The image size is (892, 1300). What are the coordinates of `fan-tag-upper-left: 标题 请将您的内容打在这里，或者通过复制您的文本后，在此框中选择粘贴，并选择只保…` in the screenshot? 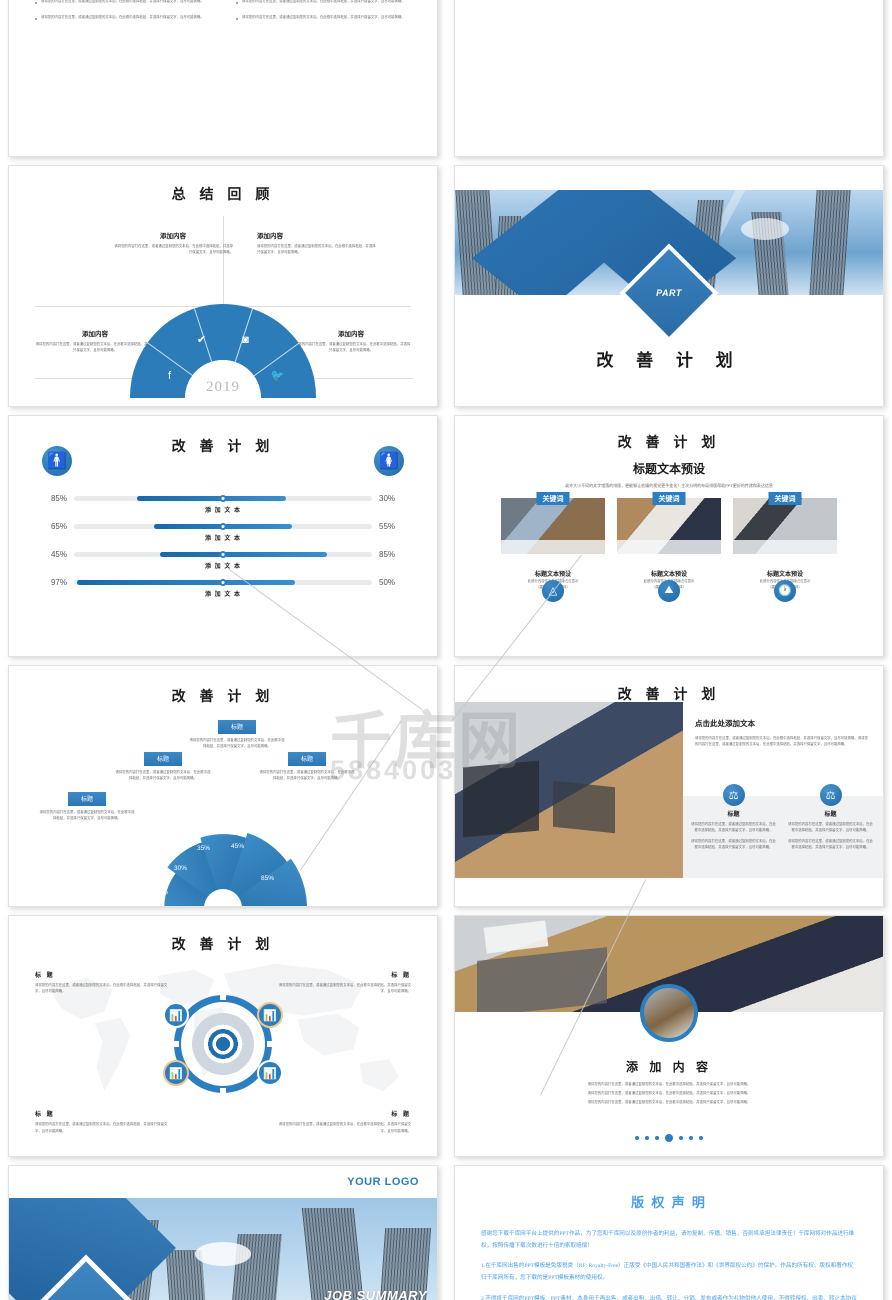 It's located at (163, 765).